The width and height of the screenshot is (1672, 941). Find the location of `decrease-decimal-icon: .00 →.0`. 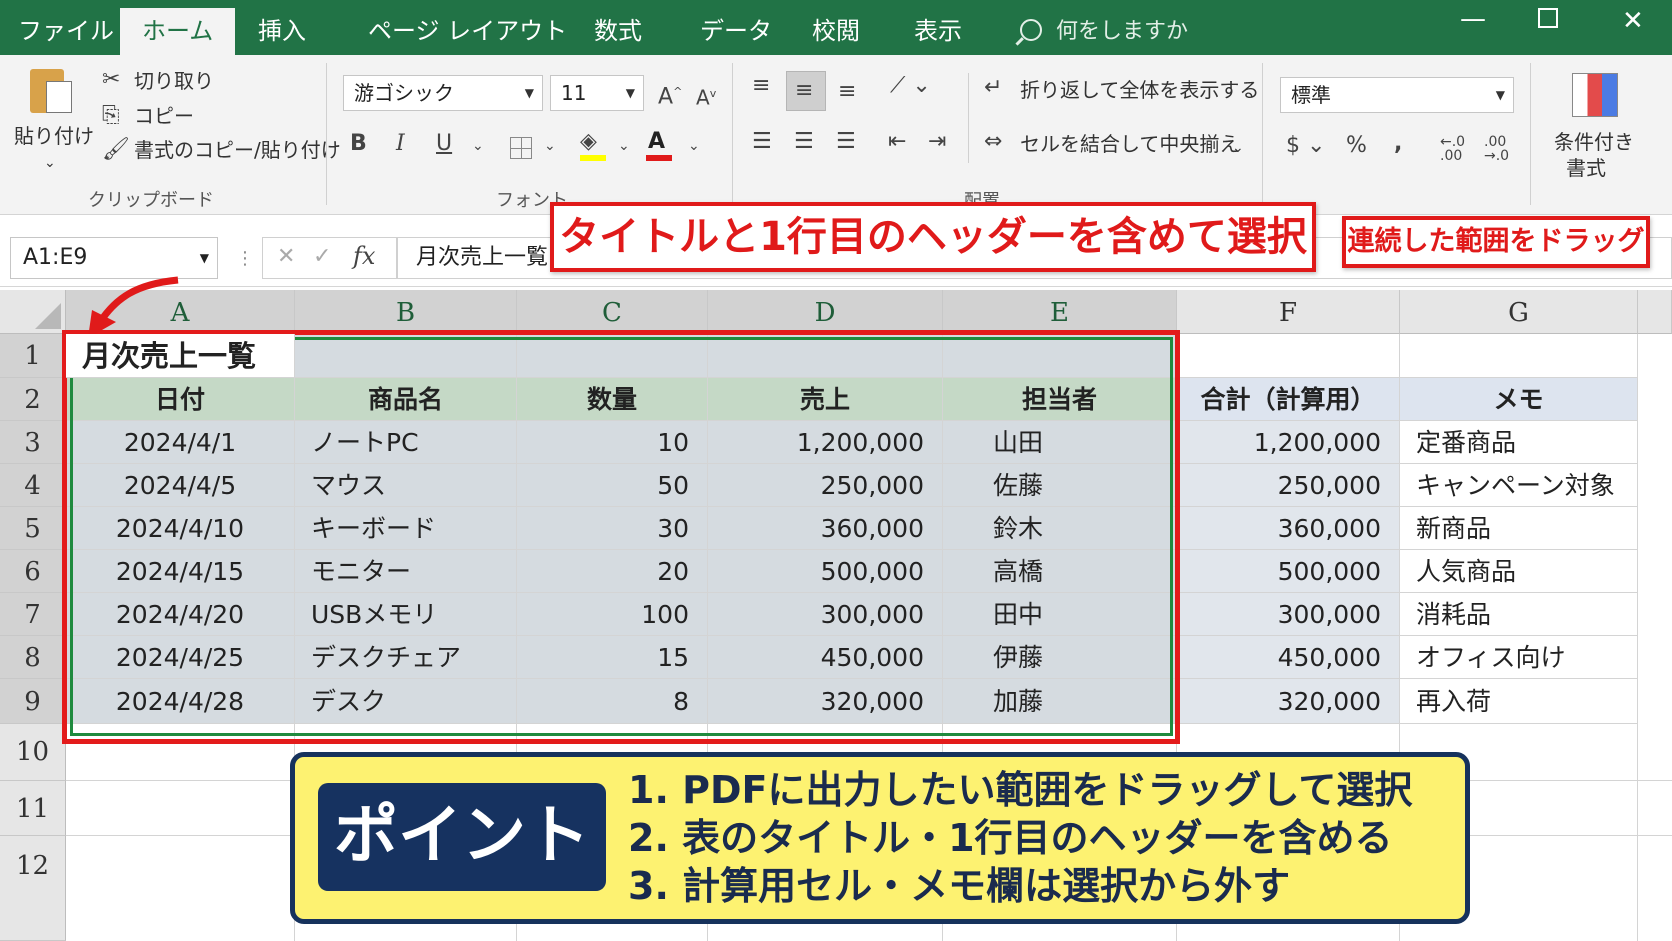

decrease-decimal-icon: .00 →.0 is located at coordinates (1496, 149).